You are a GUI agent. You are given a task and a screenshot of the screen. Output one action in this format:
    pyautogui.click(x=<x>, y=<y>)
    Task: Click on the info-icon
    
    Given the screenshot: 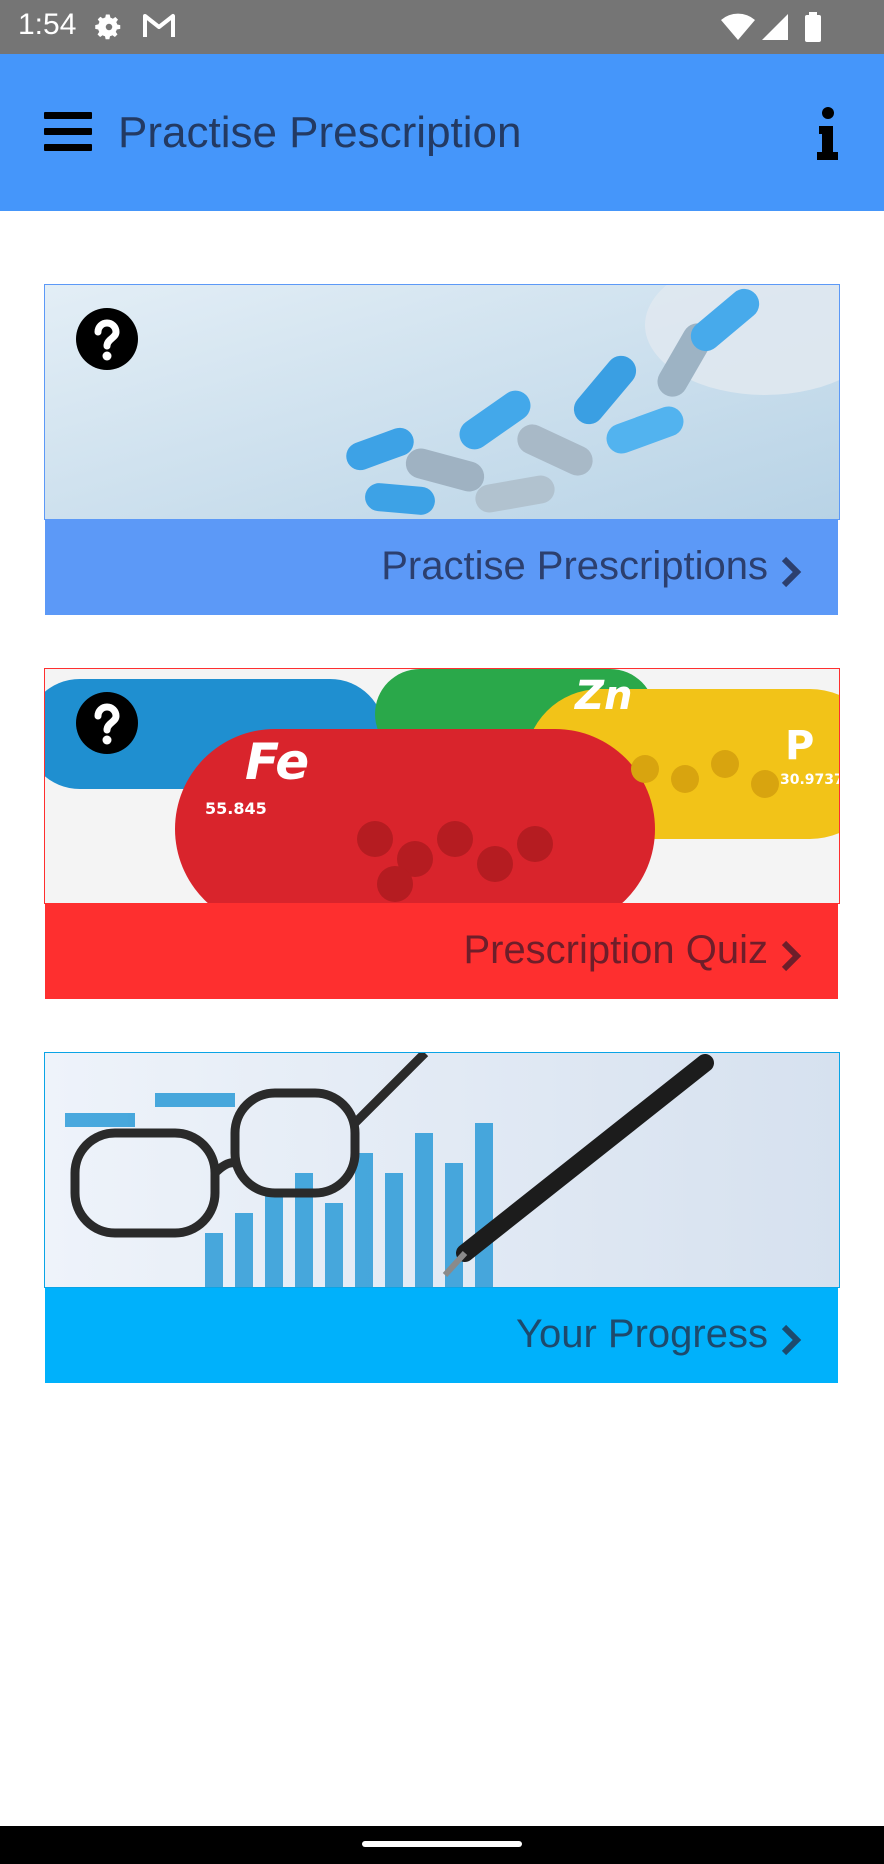 What is the action you would take?
    pyautogui.click(x=827, y=134)
    